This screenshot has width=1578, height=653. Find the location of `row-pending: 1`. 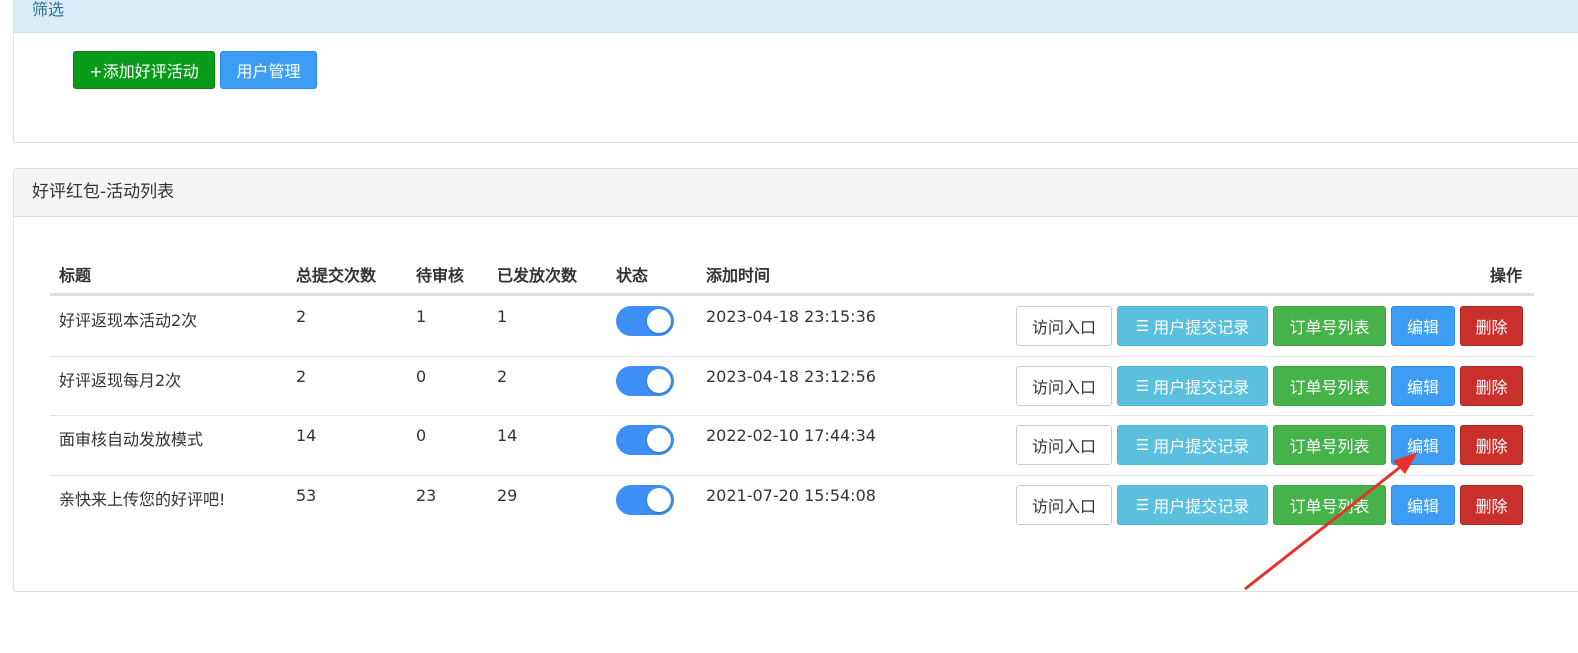

row-pending: 1 is located at coordinates (421, 316).